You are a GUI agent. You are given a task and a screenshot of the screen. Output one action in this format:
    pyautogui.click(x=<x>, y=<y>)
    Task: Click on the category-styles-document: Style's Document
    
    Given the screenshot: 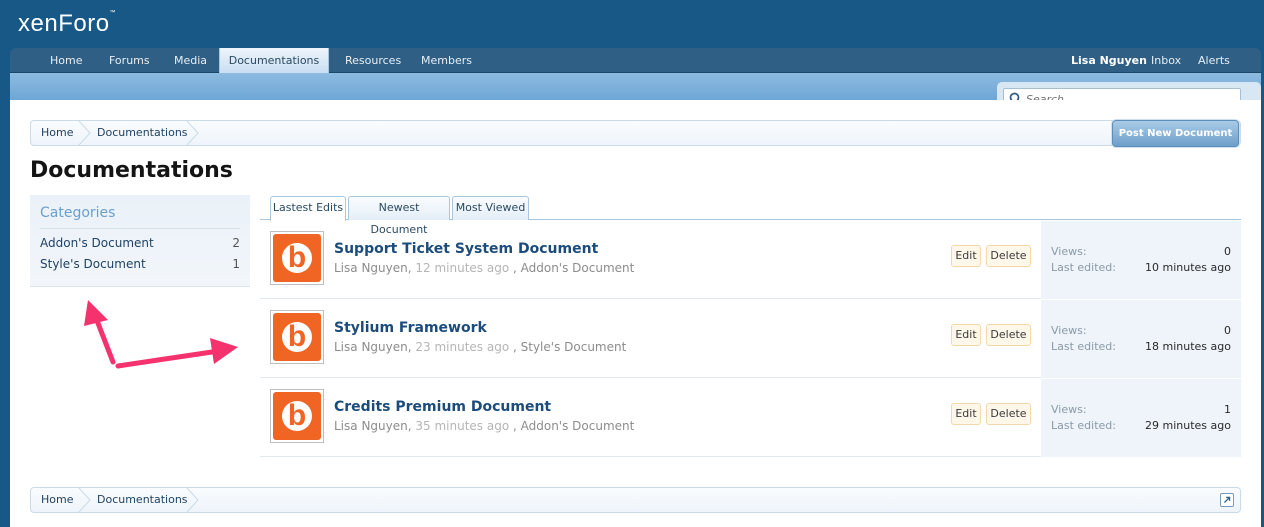 What is the action you would take?
    pyautogui.click(x=93, y=264)
    